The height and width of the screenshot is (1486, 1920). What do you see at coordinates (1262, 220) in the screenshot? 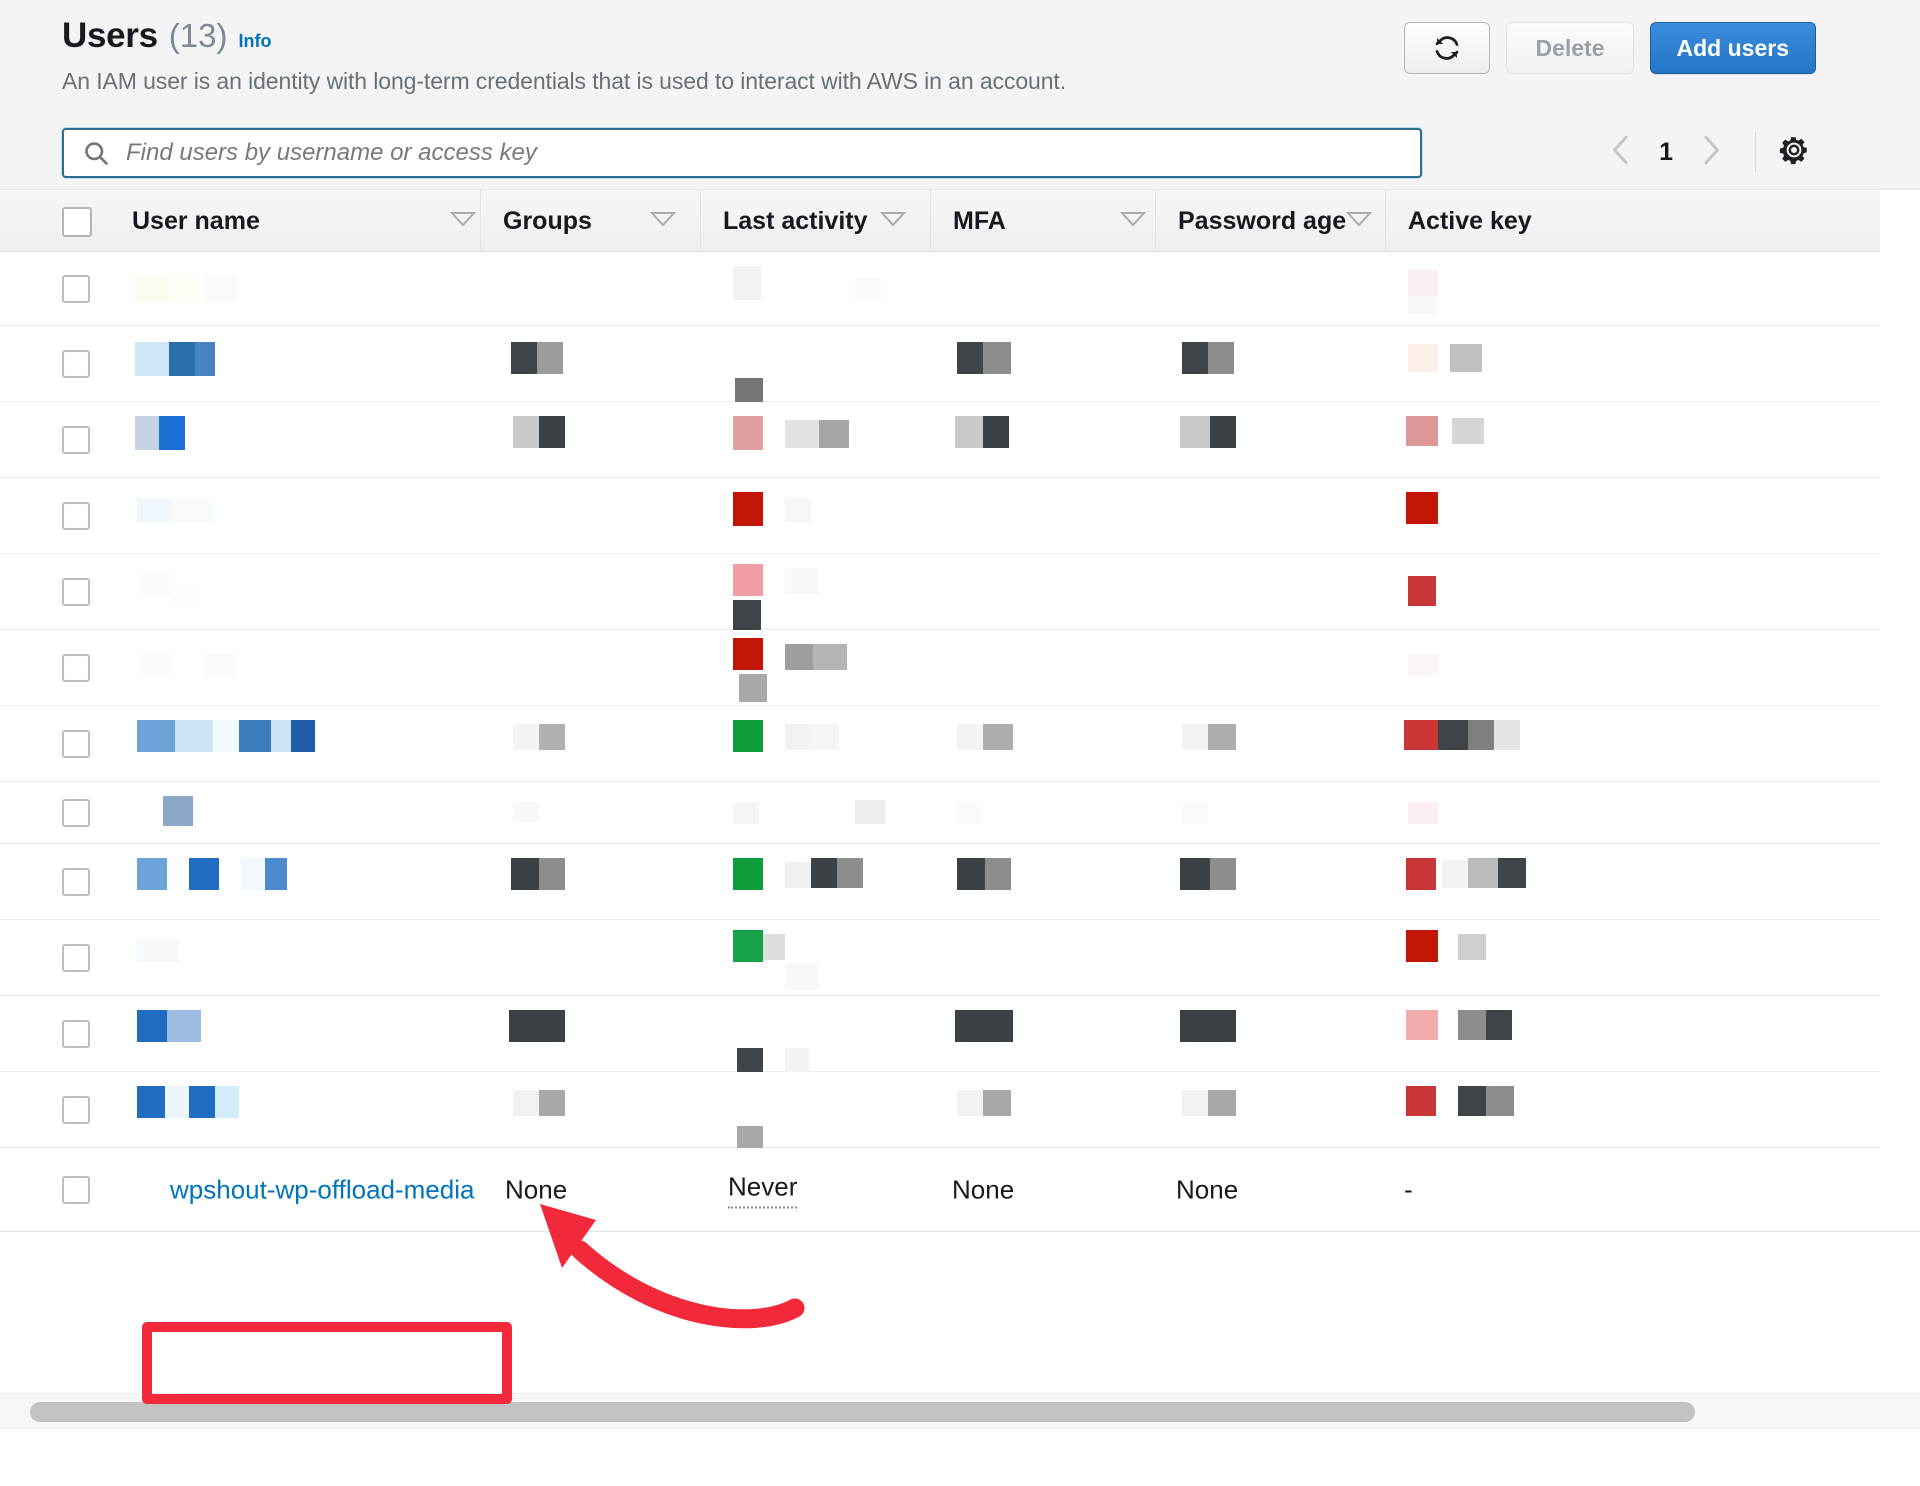
I see `column-header-label: Password age` at bounding box center [1262, 220].